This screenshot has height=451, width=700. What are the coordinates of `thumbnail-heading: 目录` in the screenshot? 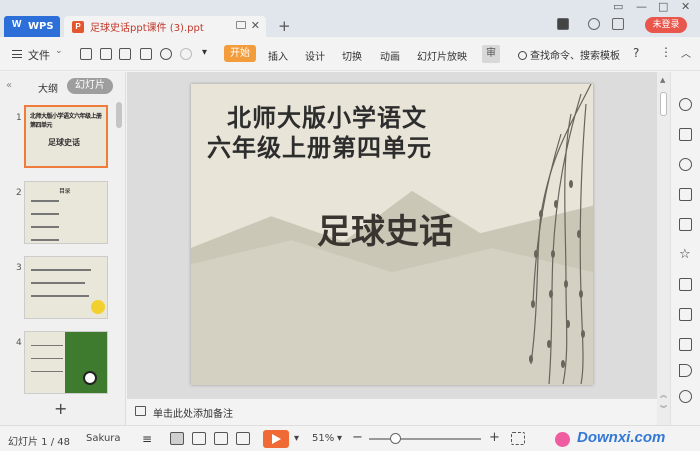 It's located at (65, 191).